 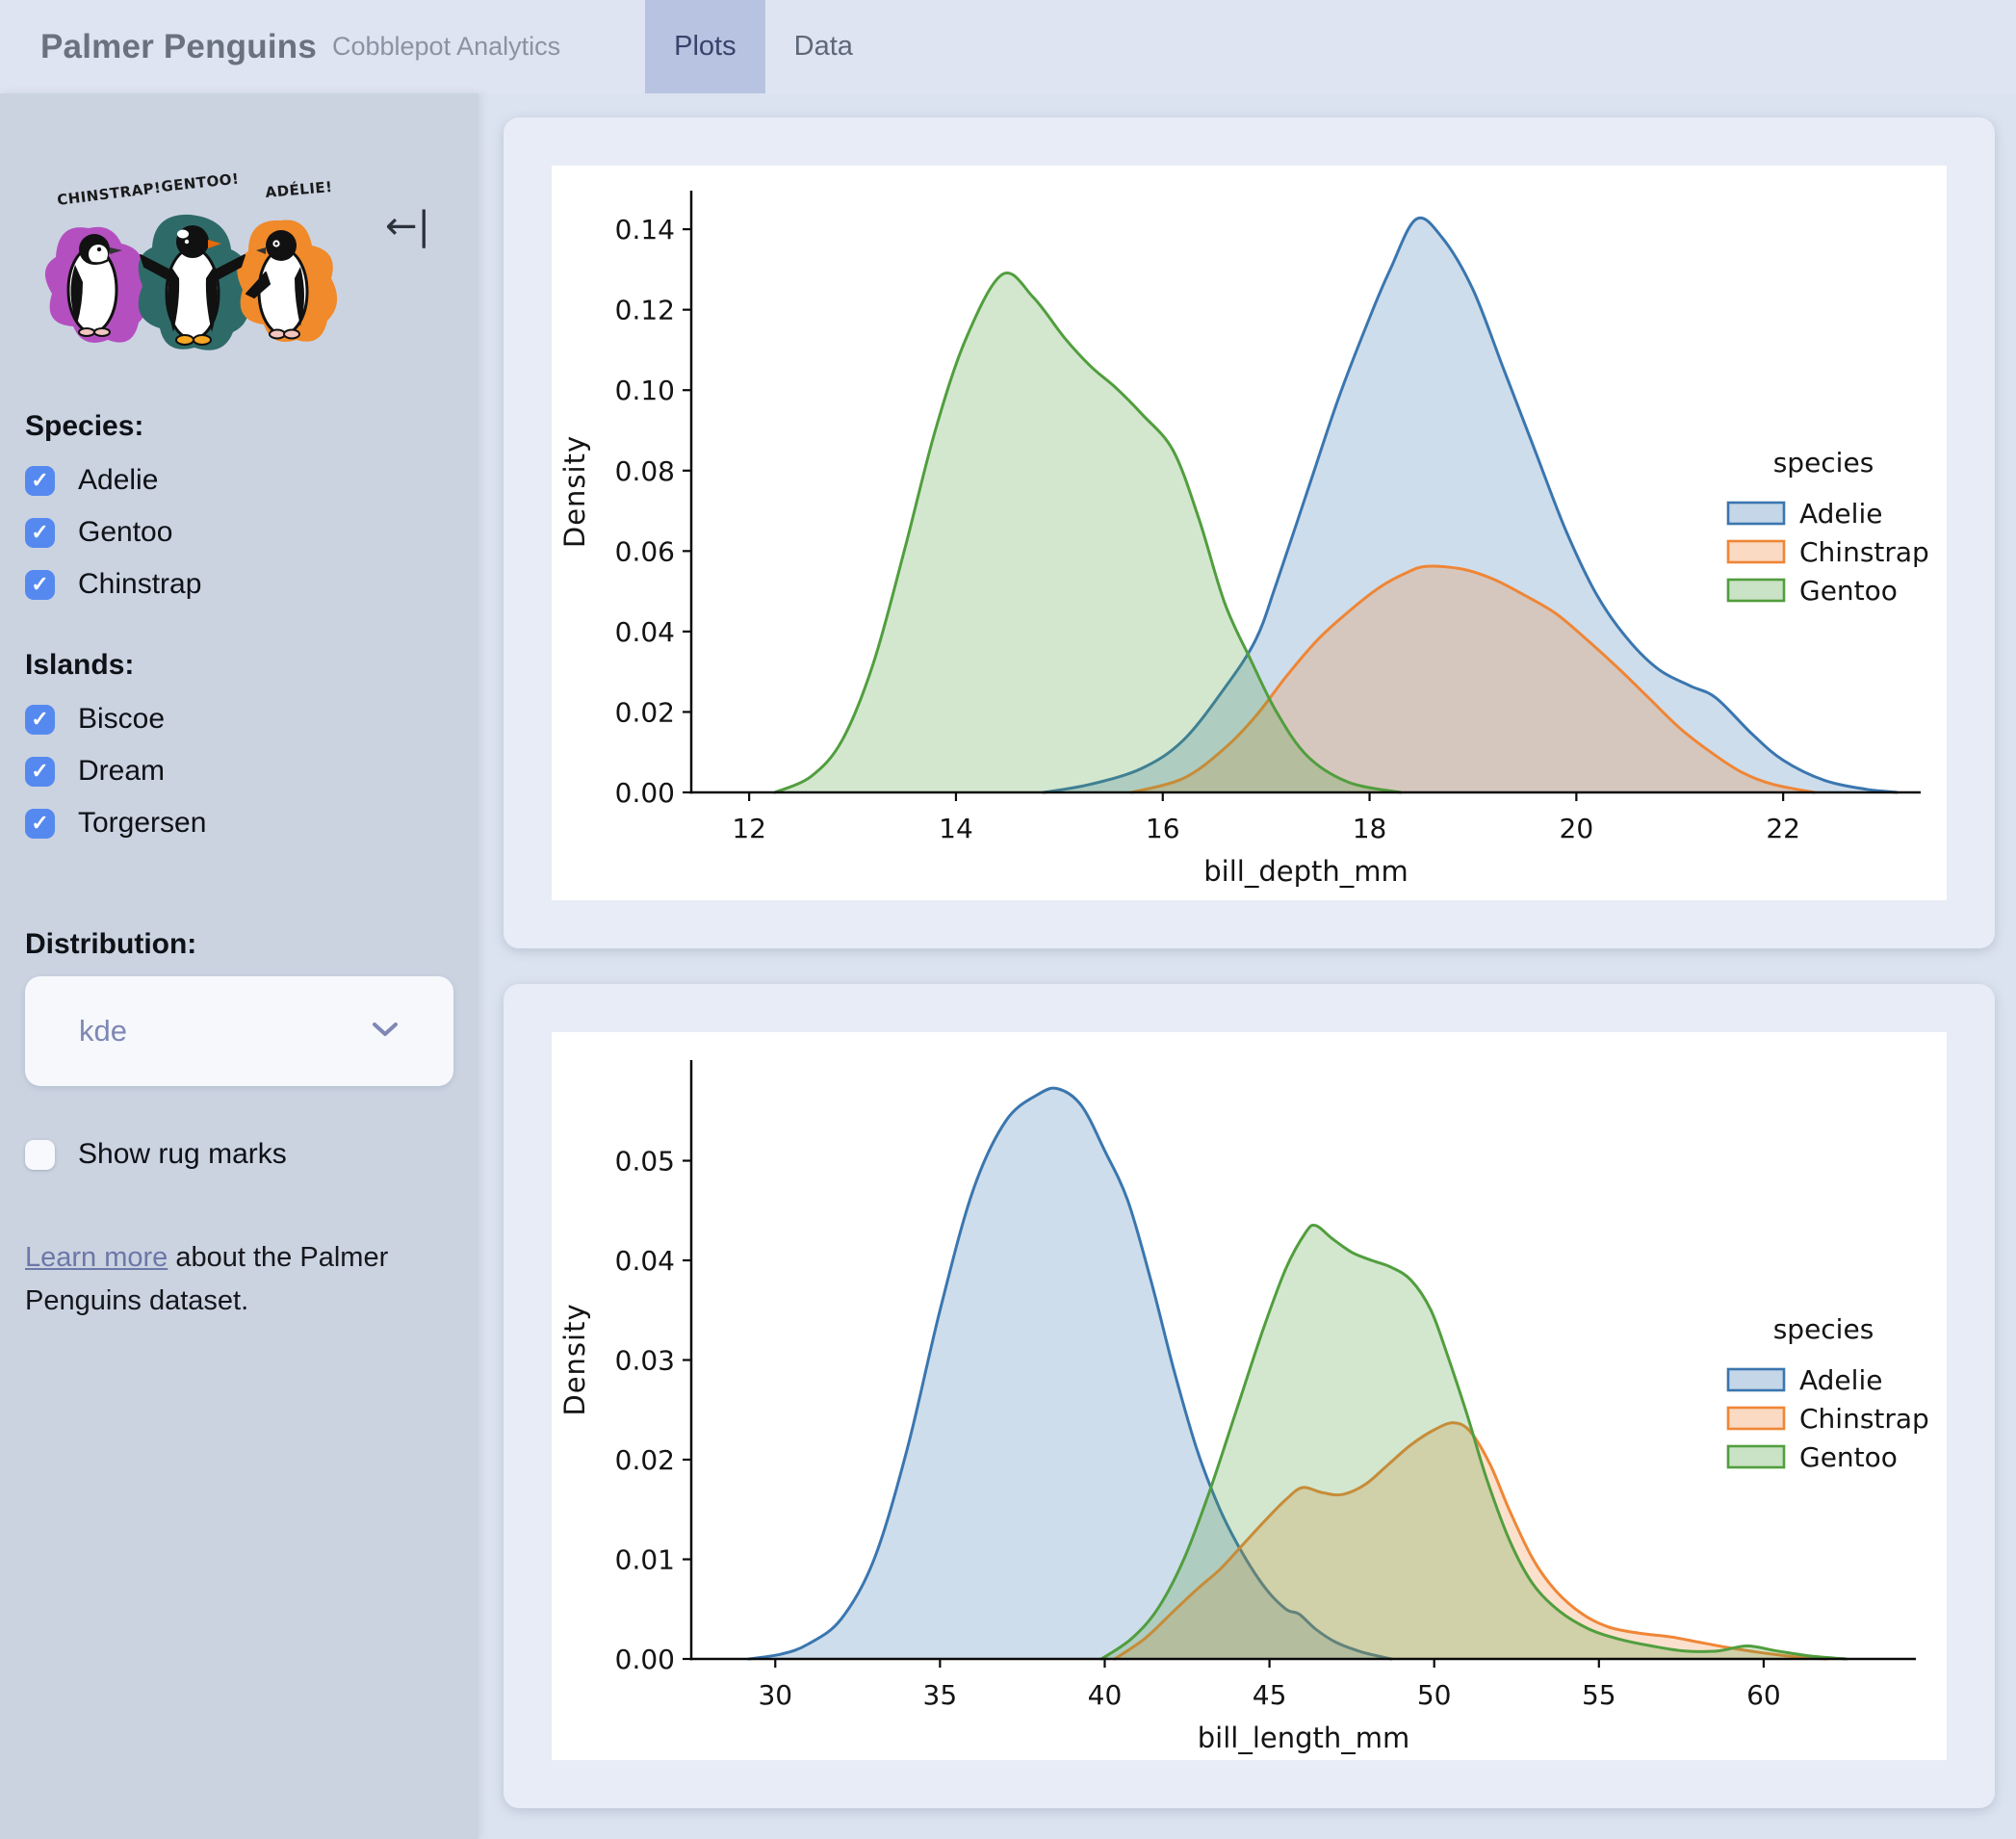 I want to click on svg-text: 0.06, so click(x=645, y=551).